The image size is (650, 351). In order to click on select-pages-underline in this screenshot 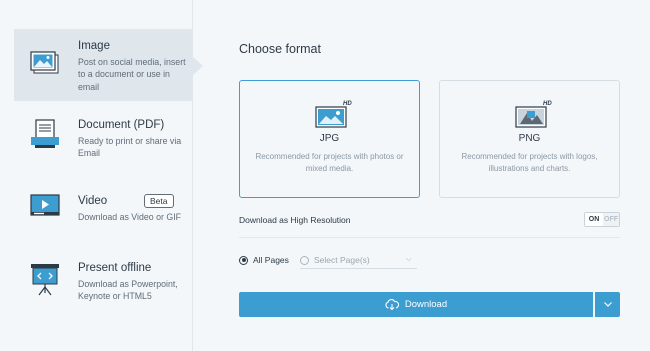, I will do `click(358, 268)`.